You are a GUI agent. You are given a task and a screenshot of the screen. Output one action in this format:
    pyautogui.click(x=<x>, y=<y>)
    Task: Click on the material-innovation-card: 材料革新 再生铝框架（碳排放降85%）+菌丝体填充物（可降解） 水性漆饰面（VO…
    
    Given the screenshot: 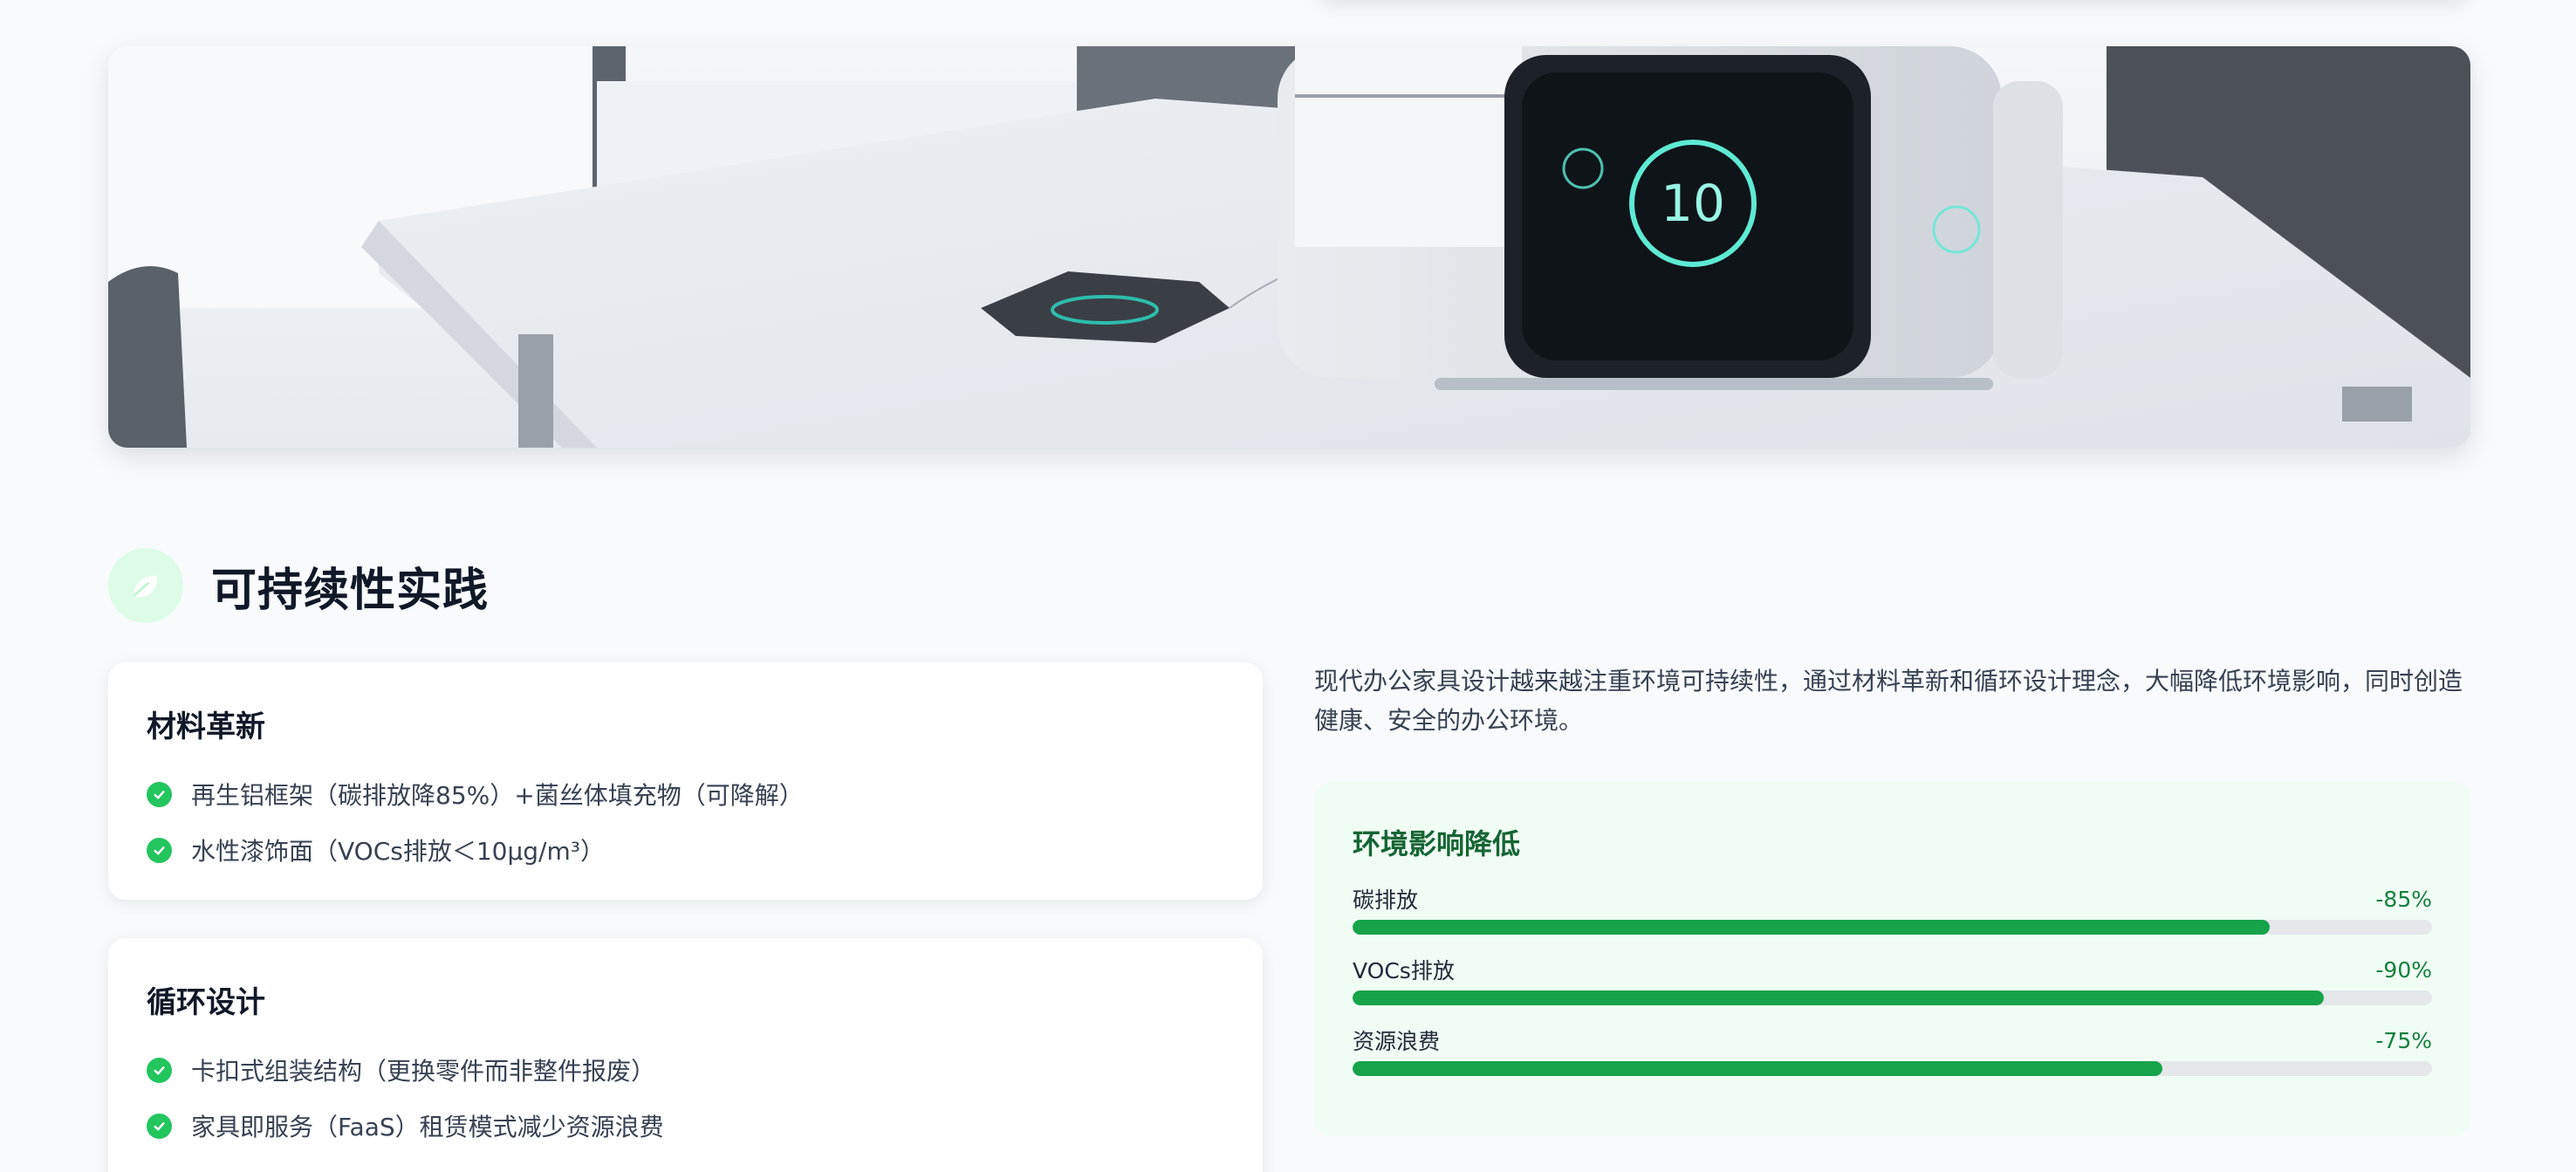 What is the action you would take?
    pyautogui.click(x=685, y=781)
    